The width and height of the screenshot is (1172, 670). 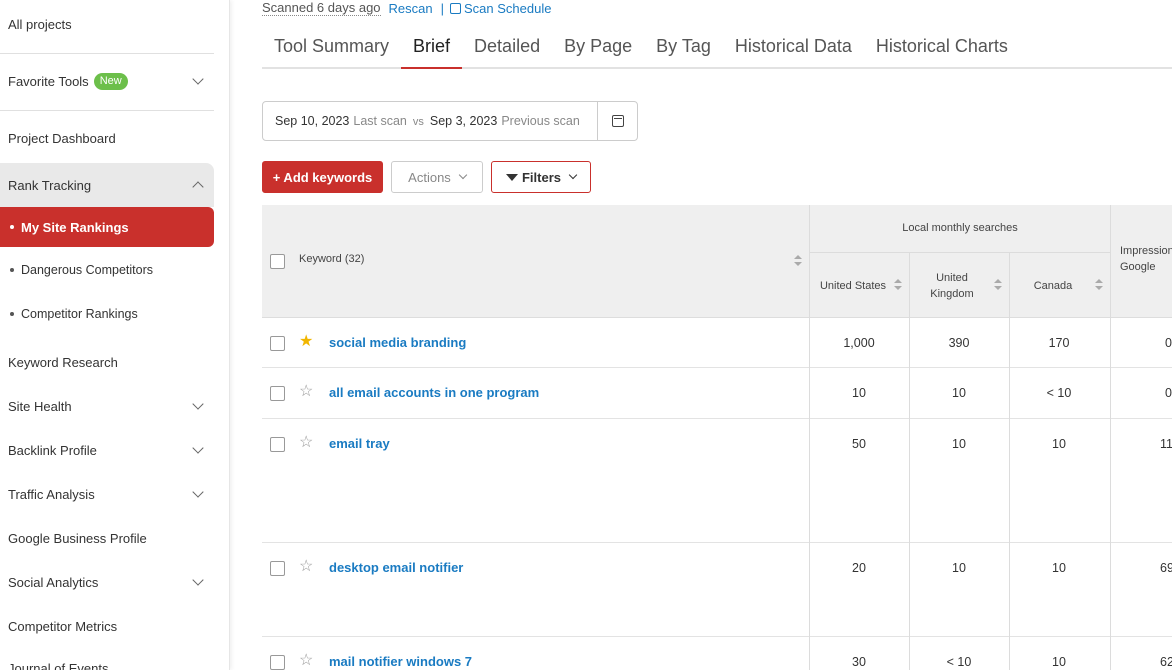 I want to click on table-row: ★ social media branding 1,000 390 170 0, so click(x=717, y=343).